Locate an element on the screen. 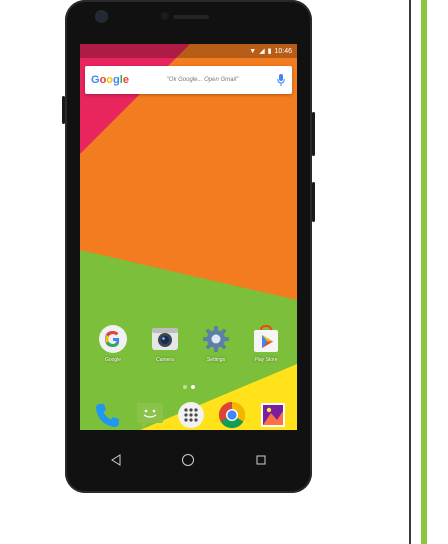 This screenshot has width=448, height=544. gallery-icon is located at coordinates (273, 415).